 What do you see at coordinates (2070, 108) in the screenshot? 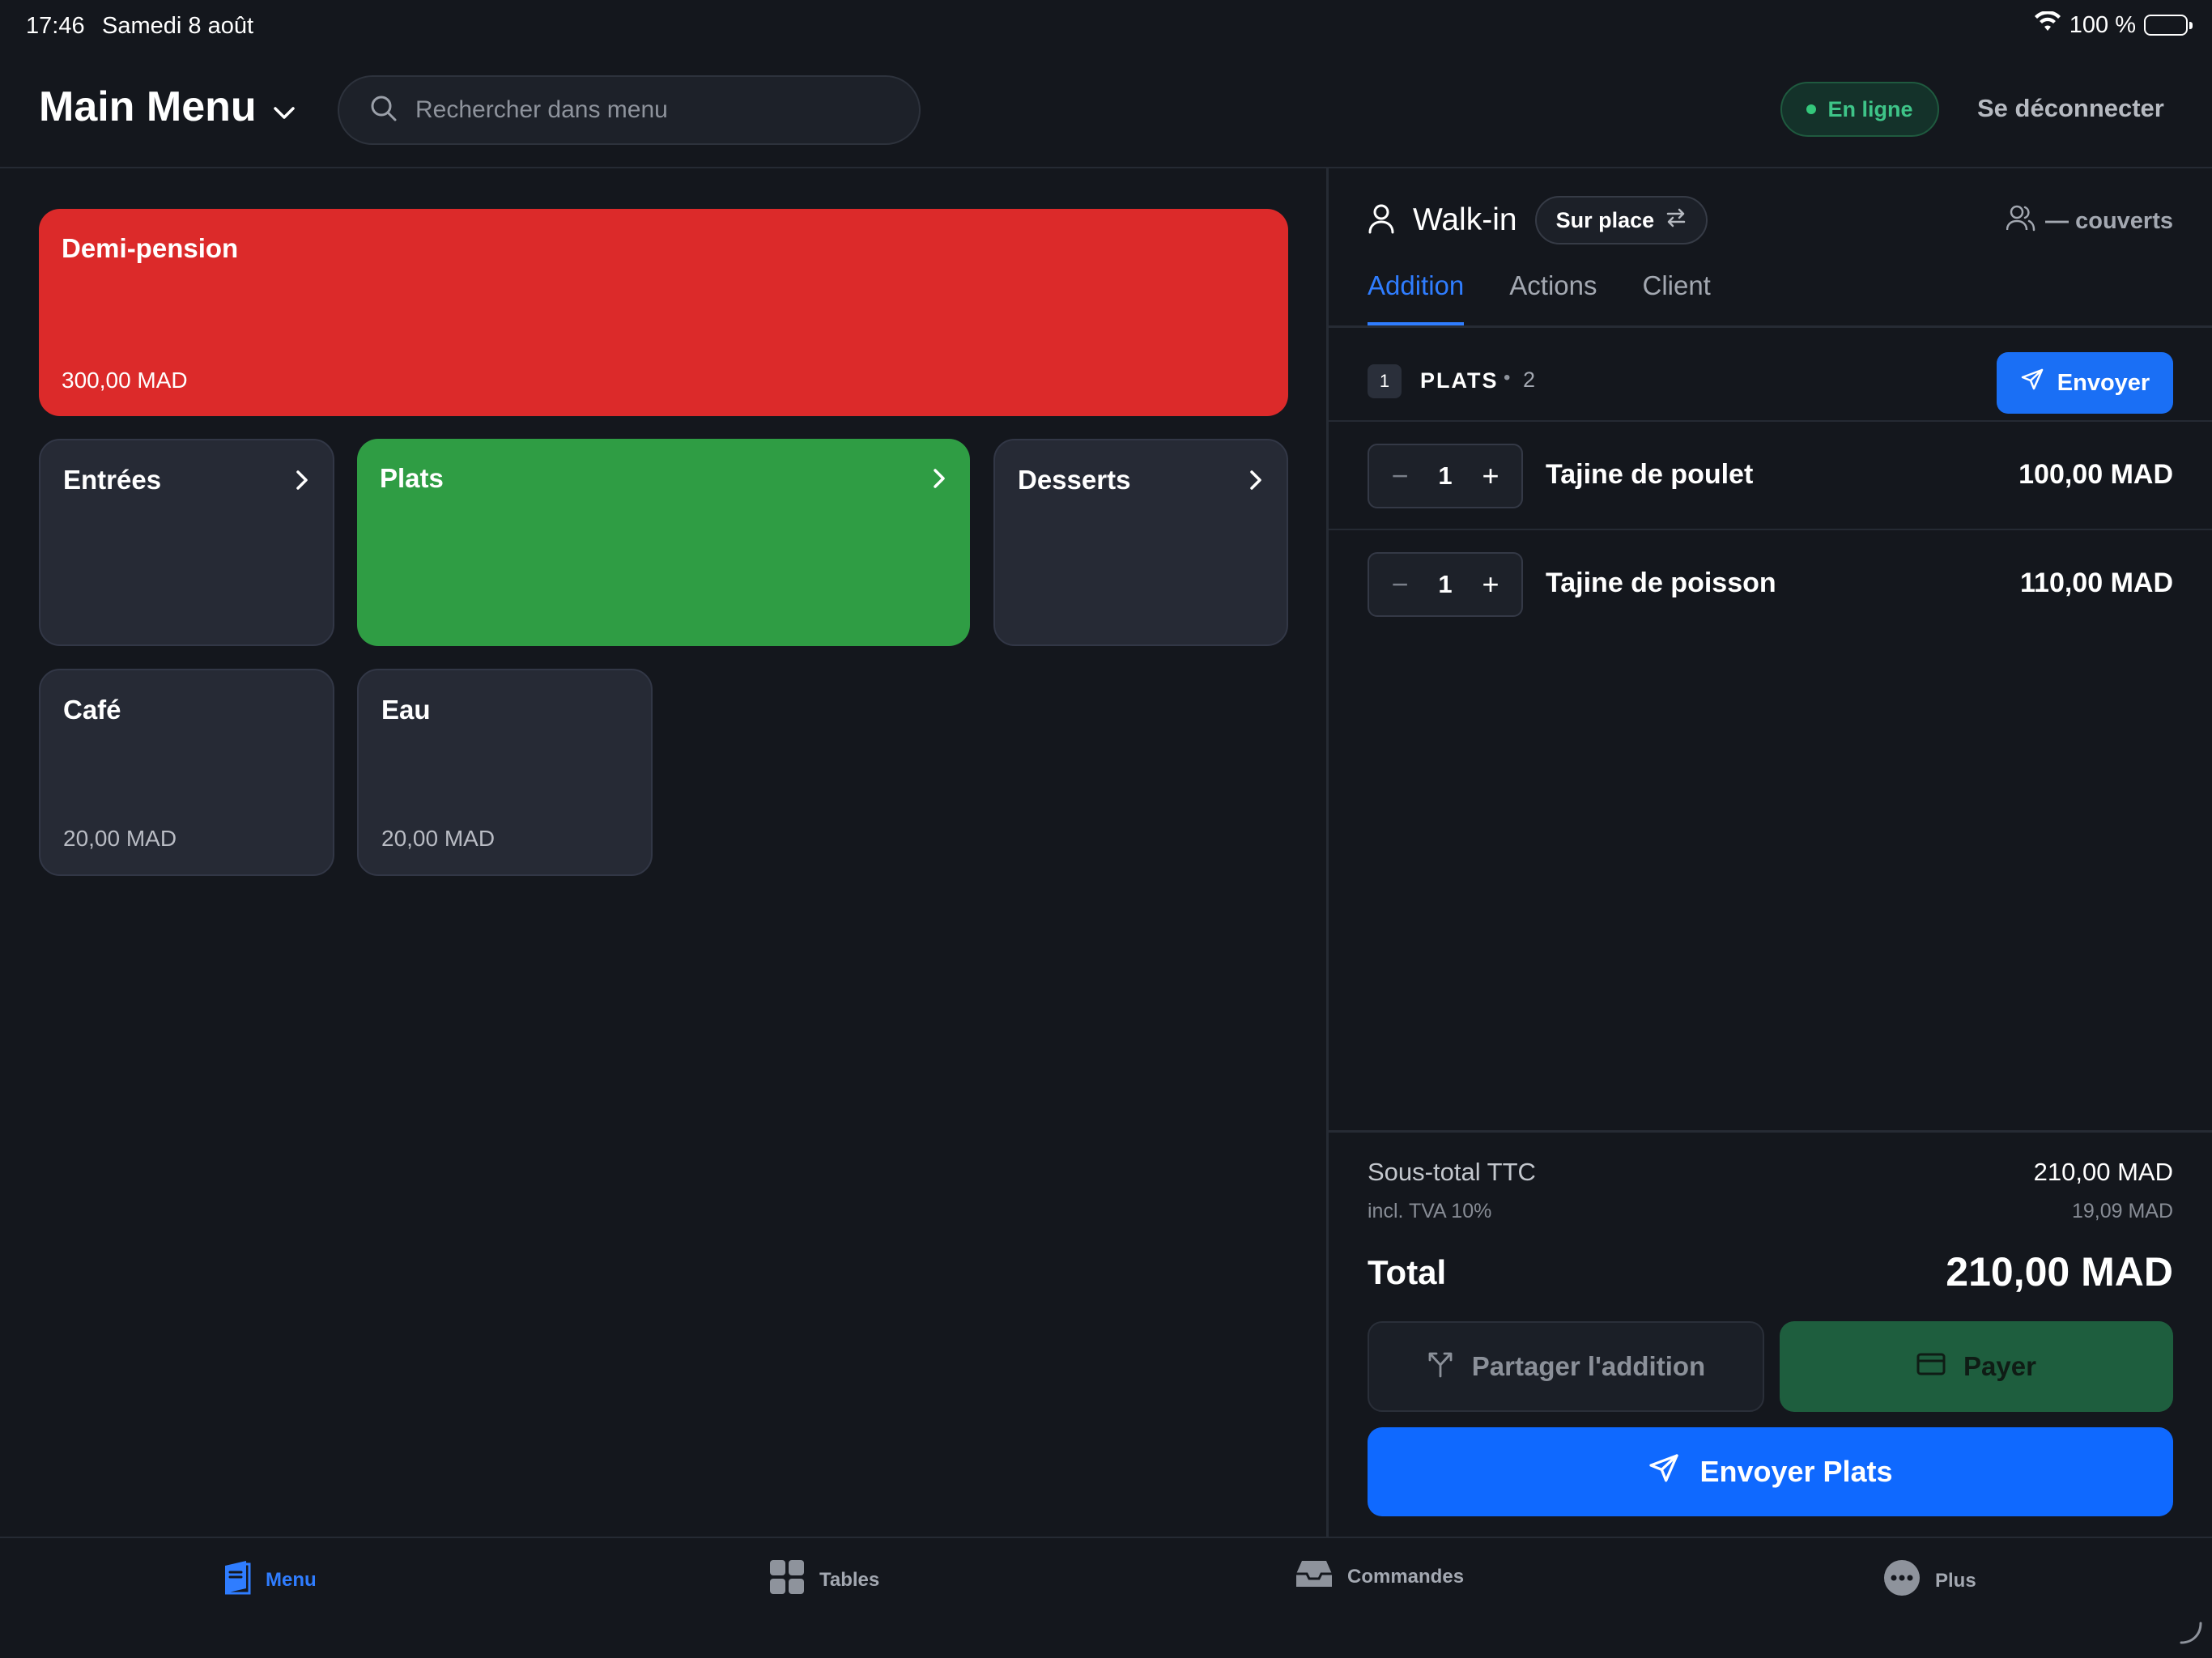
I see `logout-button: Se déconnecter` at bounding box center [2070, 108].